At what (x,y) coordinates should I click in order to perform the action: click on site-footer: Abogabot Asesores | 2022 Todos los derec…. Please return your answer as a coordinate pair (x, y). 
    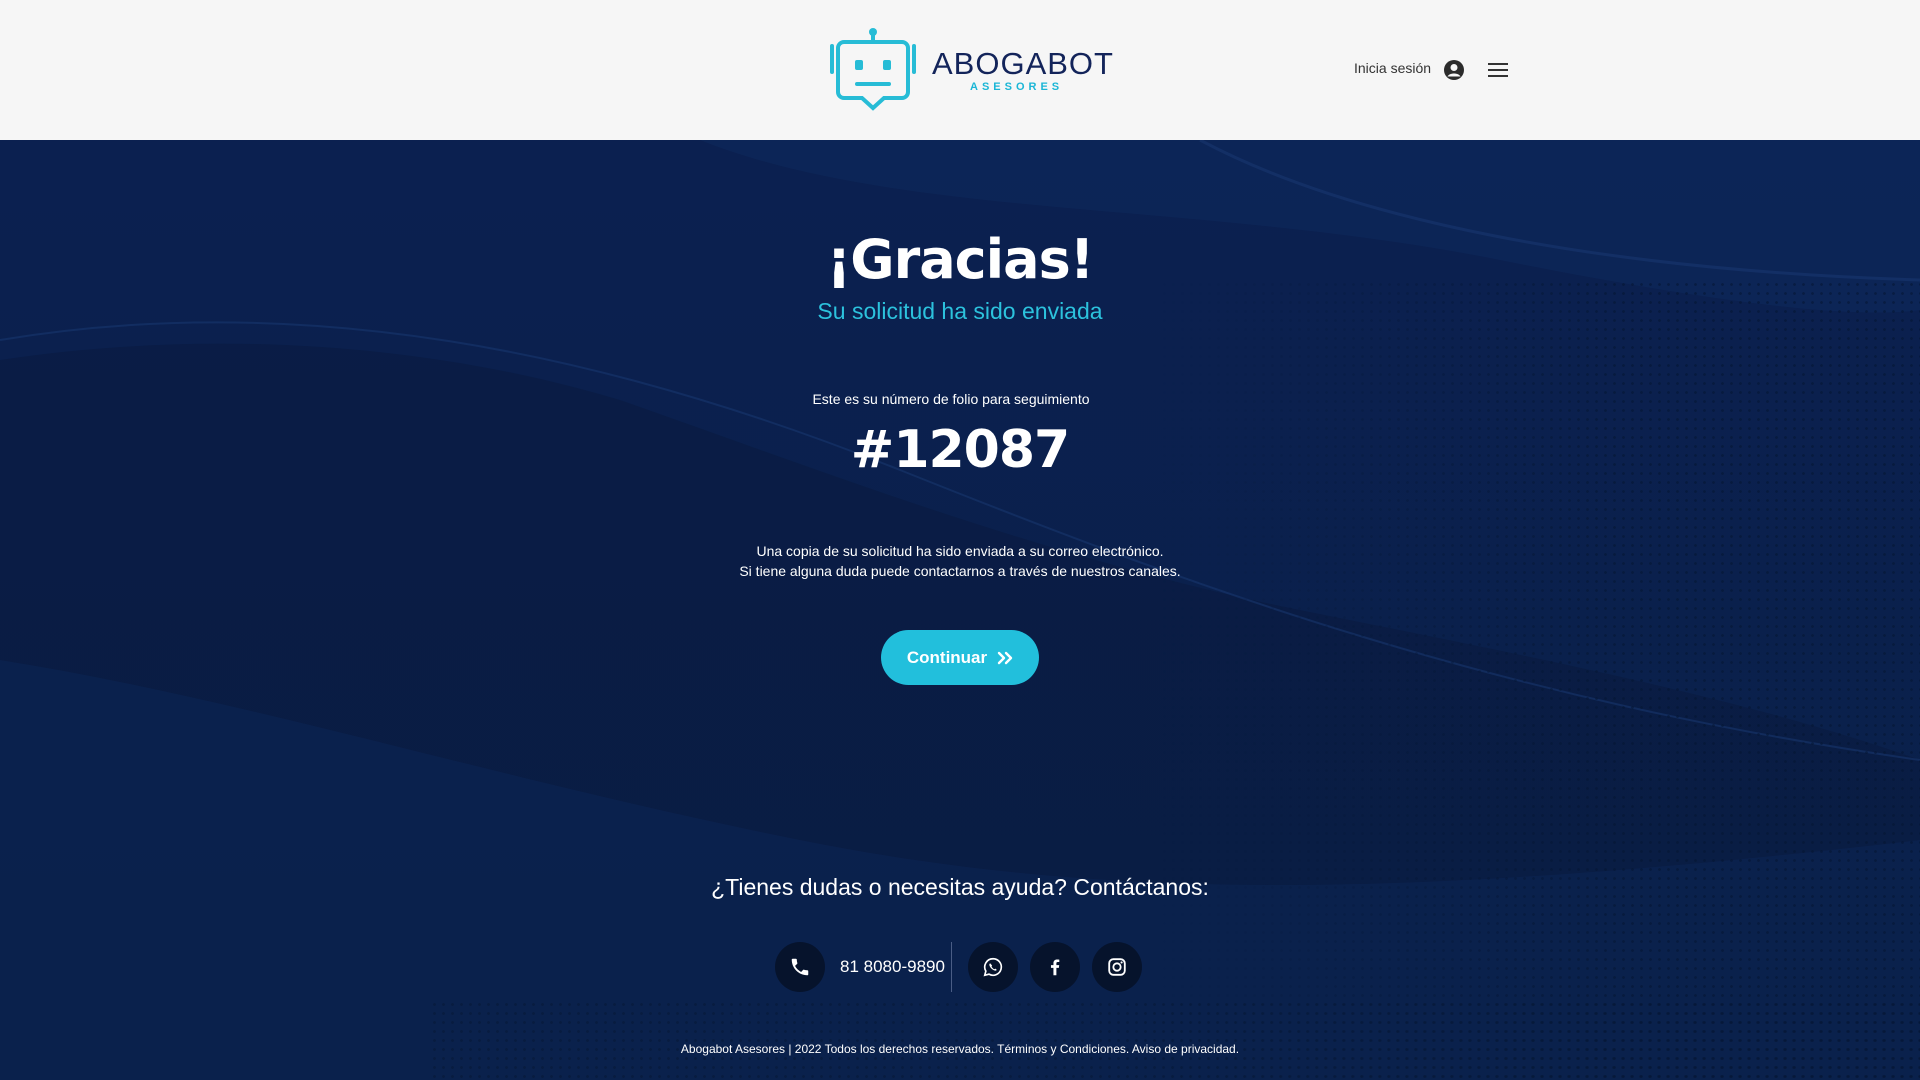
    Looking at the image, I should click on (960, 1049).